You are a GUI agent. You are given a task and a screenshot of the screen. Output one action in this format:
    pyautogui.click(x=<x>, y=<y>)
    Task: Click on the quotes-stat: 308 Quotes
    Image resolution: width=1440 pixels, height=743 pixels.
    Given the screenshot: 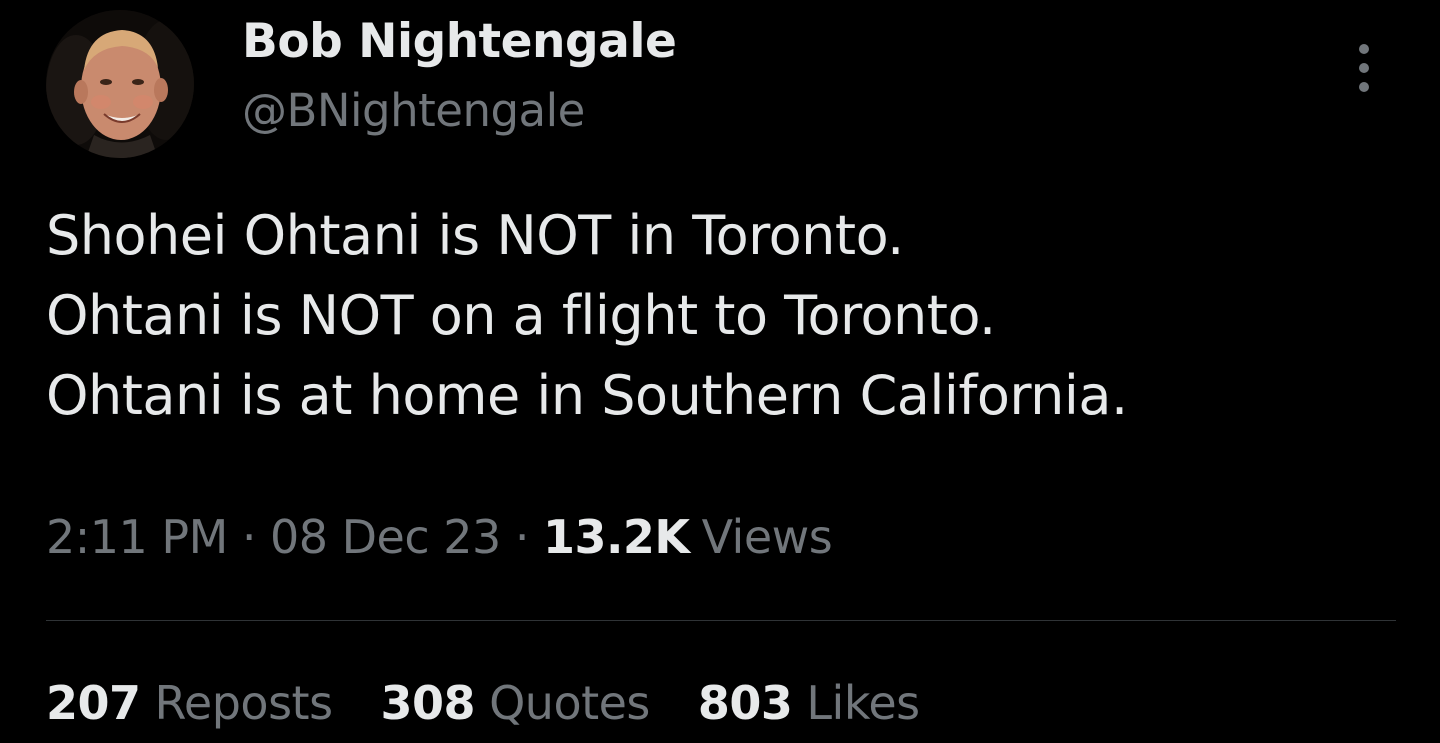 What is the action you would take?
    pyautogui.click(x=515, y=703)
    